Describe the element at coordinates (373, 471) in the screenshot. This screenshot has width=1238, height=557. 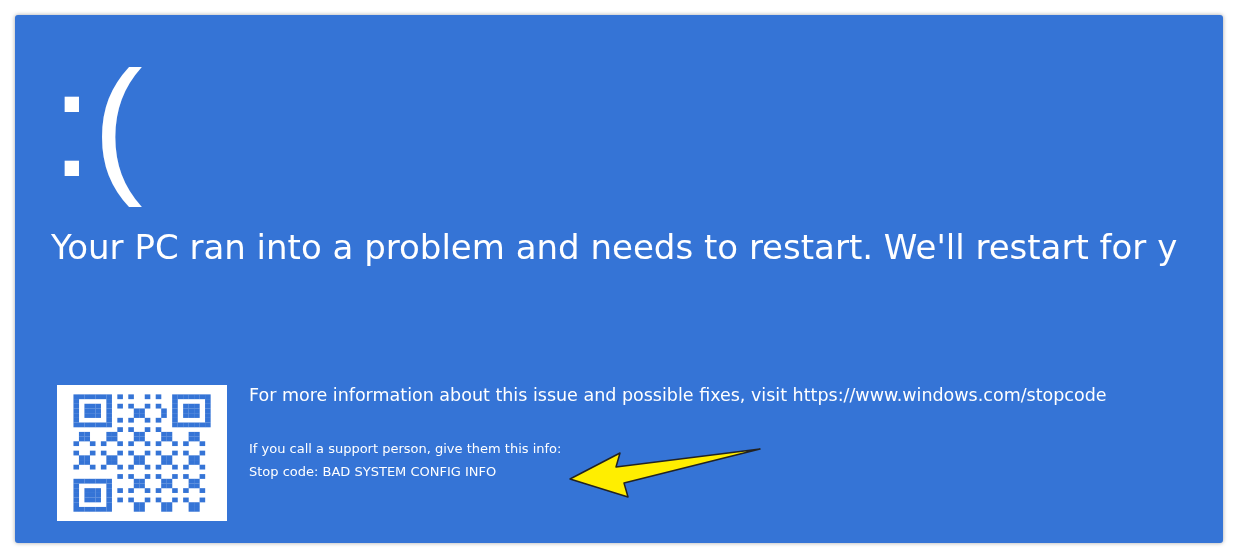
I see `stop-code-text: Stop code: BAD SYSTEM CONFIG INFO` at that location.